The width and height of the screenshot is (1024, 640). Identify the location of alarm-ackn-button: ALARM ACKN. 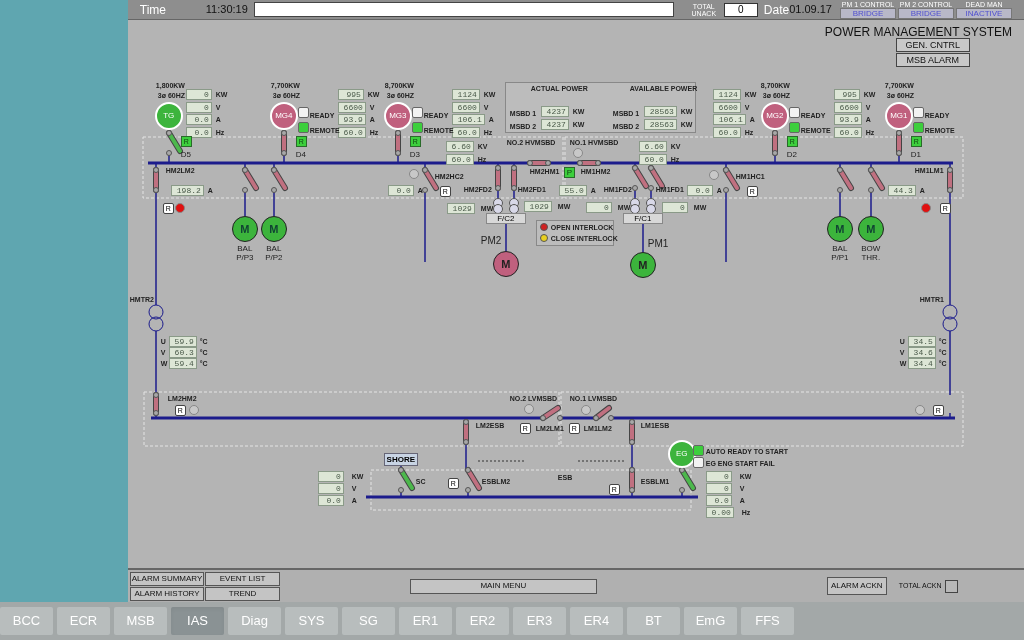
(856, 586).